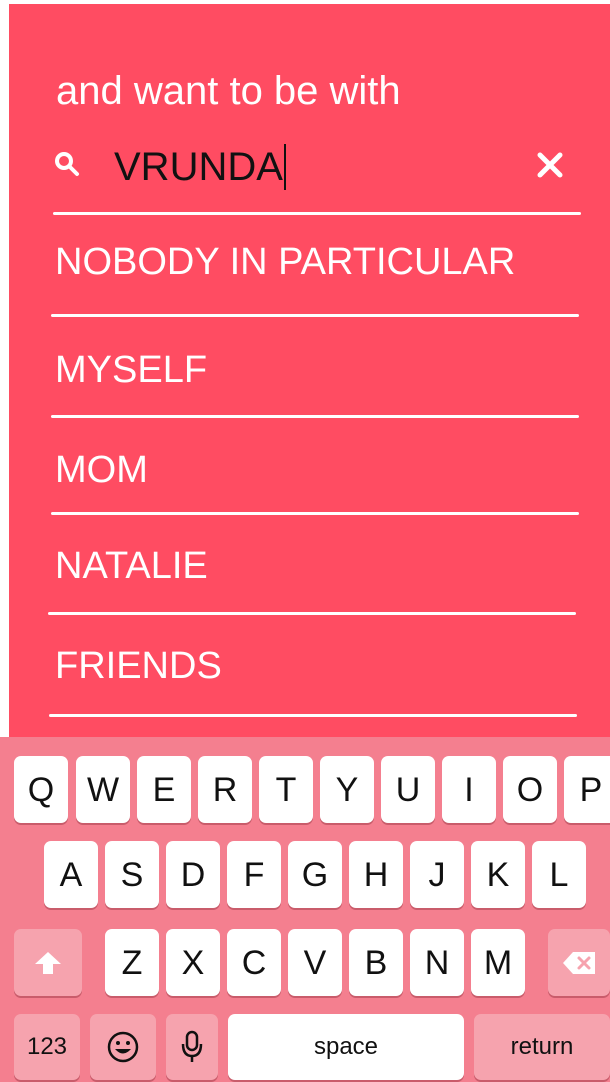  Describe the element at coordinates (346, 1047) in the screenshot. I see `space-key: space` at that location.